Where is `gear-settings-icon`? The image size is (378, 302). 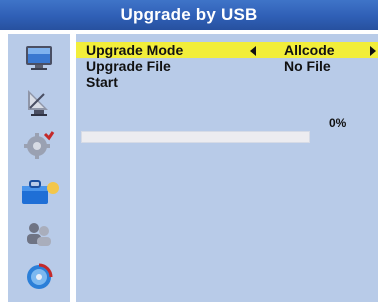 gear-settings-icon is located at coordinates (39, 148).